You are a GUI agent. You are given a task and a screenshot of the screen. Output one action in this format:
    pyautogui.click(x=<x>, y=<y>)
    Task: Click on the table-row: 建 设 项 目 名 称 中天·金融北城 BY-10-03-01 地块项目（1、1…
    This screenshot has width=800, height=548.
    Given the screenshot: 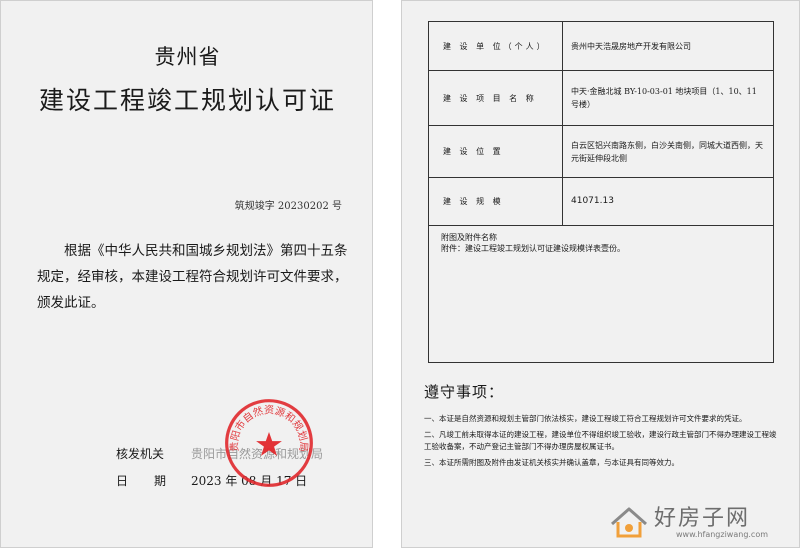 What is the action you would take?
    pyautogui.click(x=601, y=98)
    